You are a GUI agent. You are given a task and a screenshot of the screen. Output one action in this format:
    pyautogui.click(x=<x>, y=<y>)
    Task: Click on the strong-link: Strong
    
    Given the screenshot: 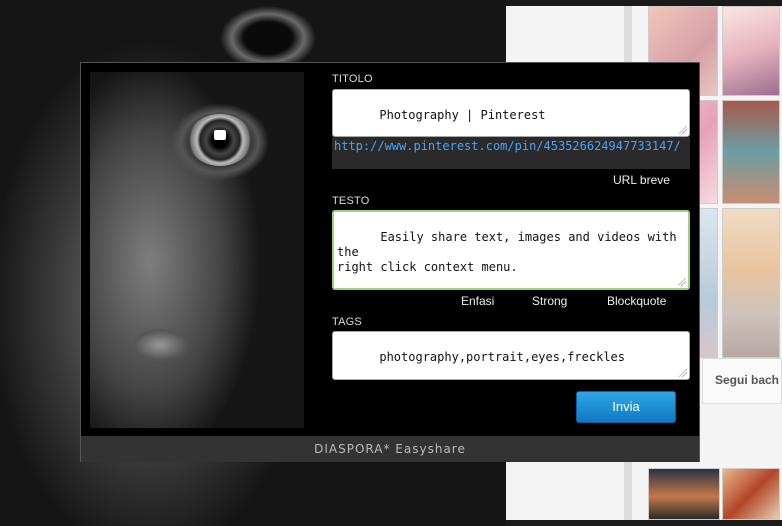 What is the action you would take?
    pyautogui.click(x=549, y=301)
    